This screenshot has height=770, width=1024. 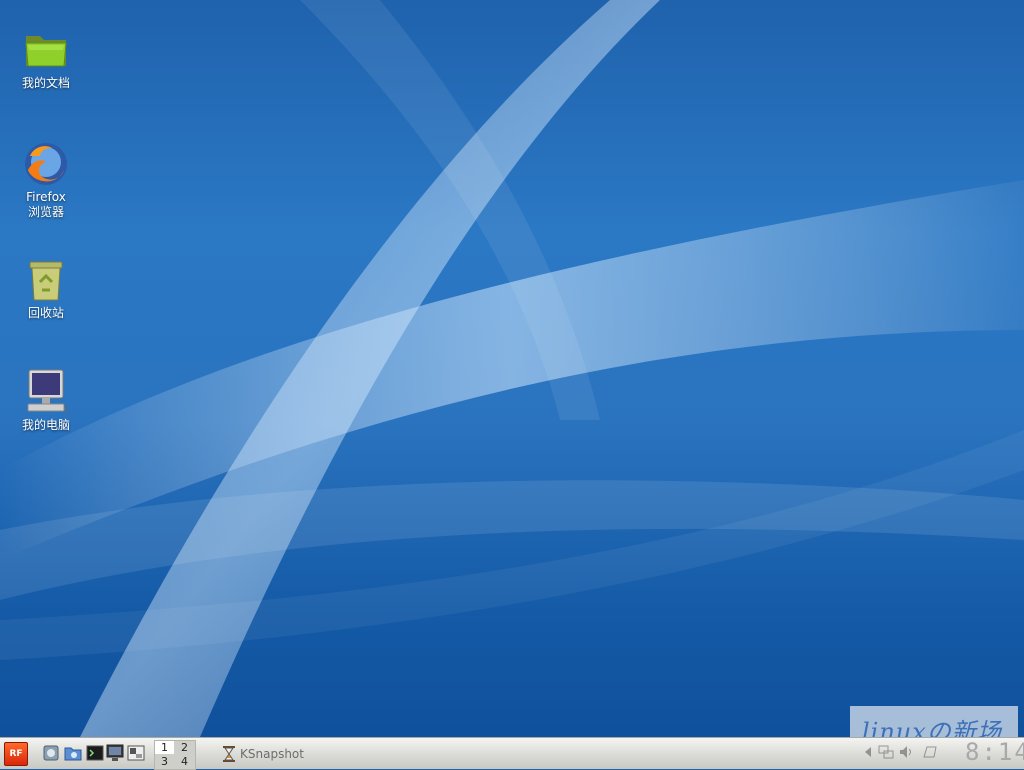 What do you see at coordinates (95, 753) in the screenshot?
I see `terminal-icon` at bounding box center [95, 753].